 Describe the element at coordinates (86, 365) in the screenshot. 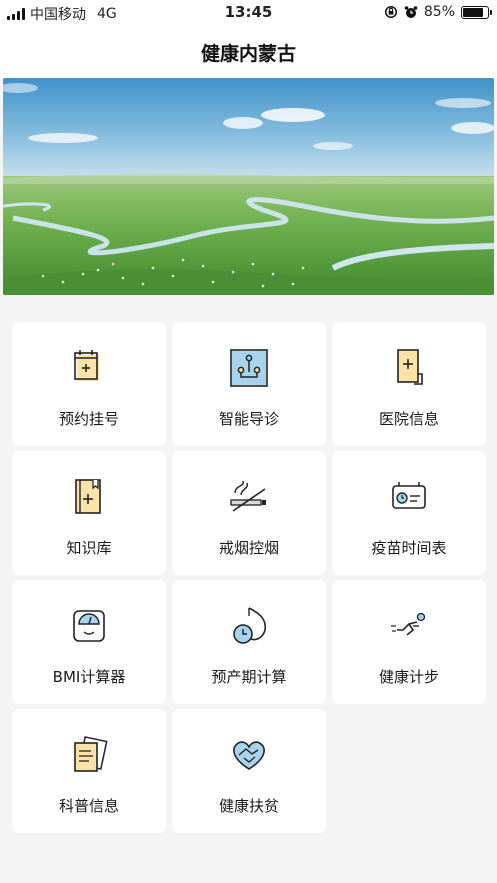

I see `calendar-plus-icon` at that location.